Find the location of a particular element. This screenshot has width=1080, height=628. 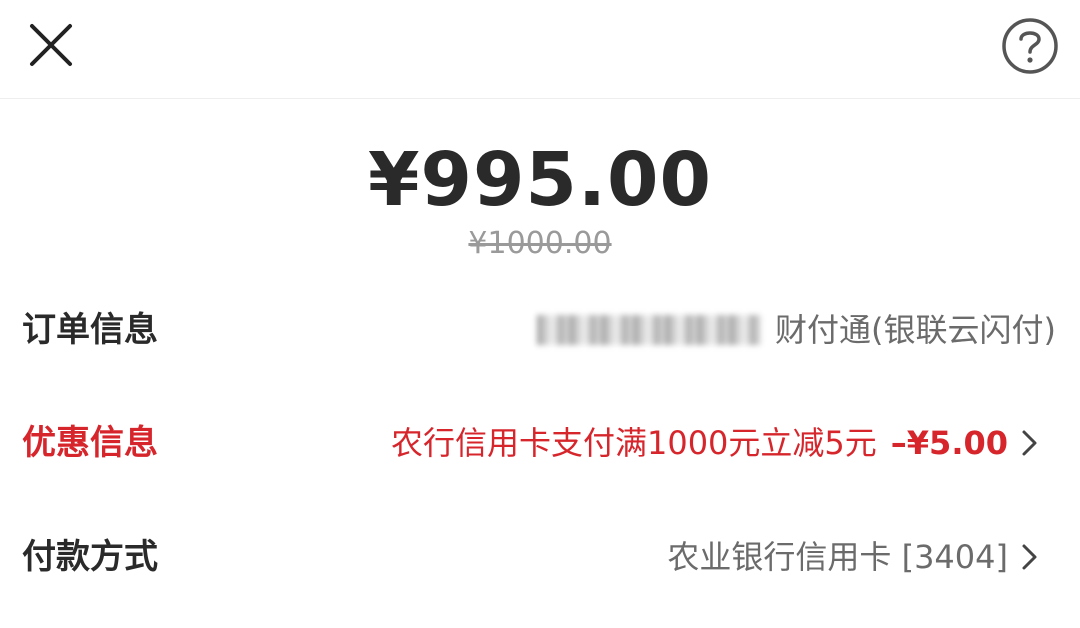

order-info-value: 财付通(银联云闪付) is located at coordinates (796, 330).